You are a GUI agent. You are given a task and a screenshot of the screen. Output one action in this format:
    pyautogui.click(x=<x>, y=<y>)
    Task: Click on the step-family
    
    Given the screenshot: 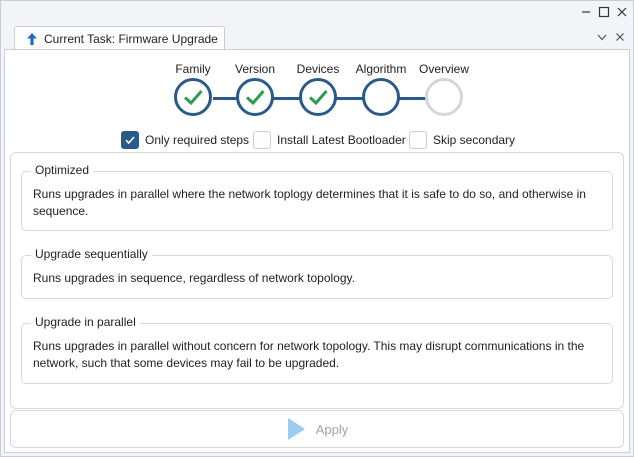 What is the action you would take?
    pyautogui.click(x=193, y=97)
    